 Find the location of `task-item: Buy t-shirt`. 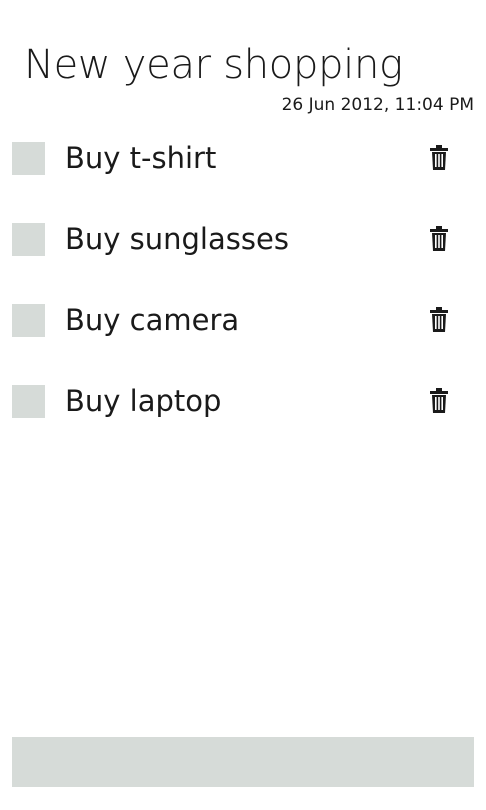

task-item: Buy t-shirt is located at coordinates (243, 167).